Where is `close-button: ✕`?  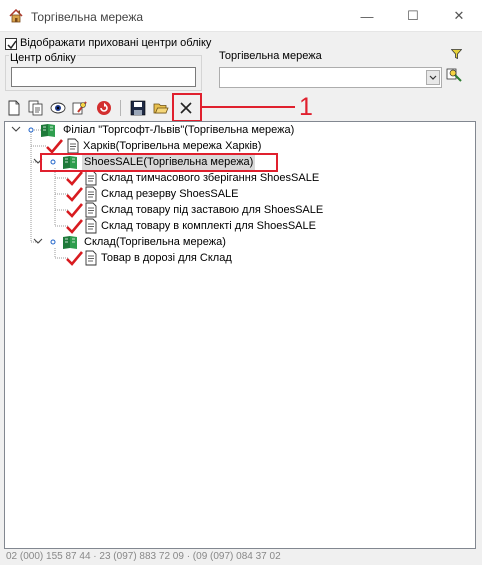 close-button: ✕ is located at coordinates (459, 16).